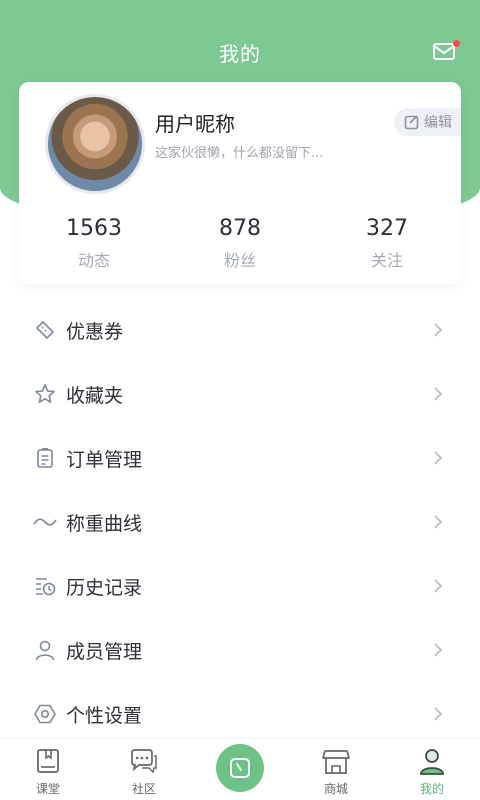 The image size is (480, 800). What do you see at coordinates (447, 53) in the screenshot?
I see `mail-button` at bounding box center [447, 53].